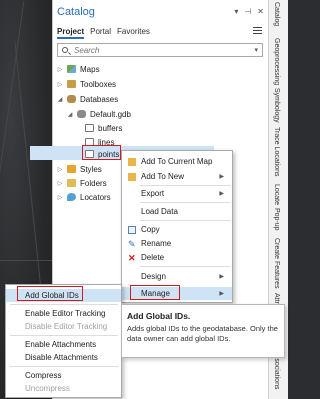 Image resolution: width=320 pixels, height=399 pixels. Describe the element at coordinates (110, 128) in the screenshot. I see `tree-label: buffers` at that location.